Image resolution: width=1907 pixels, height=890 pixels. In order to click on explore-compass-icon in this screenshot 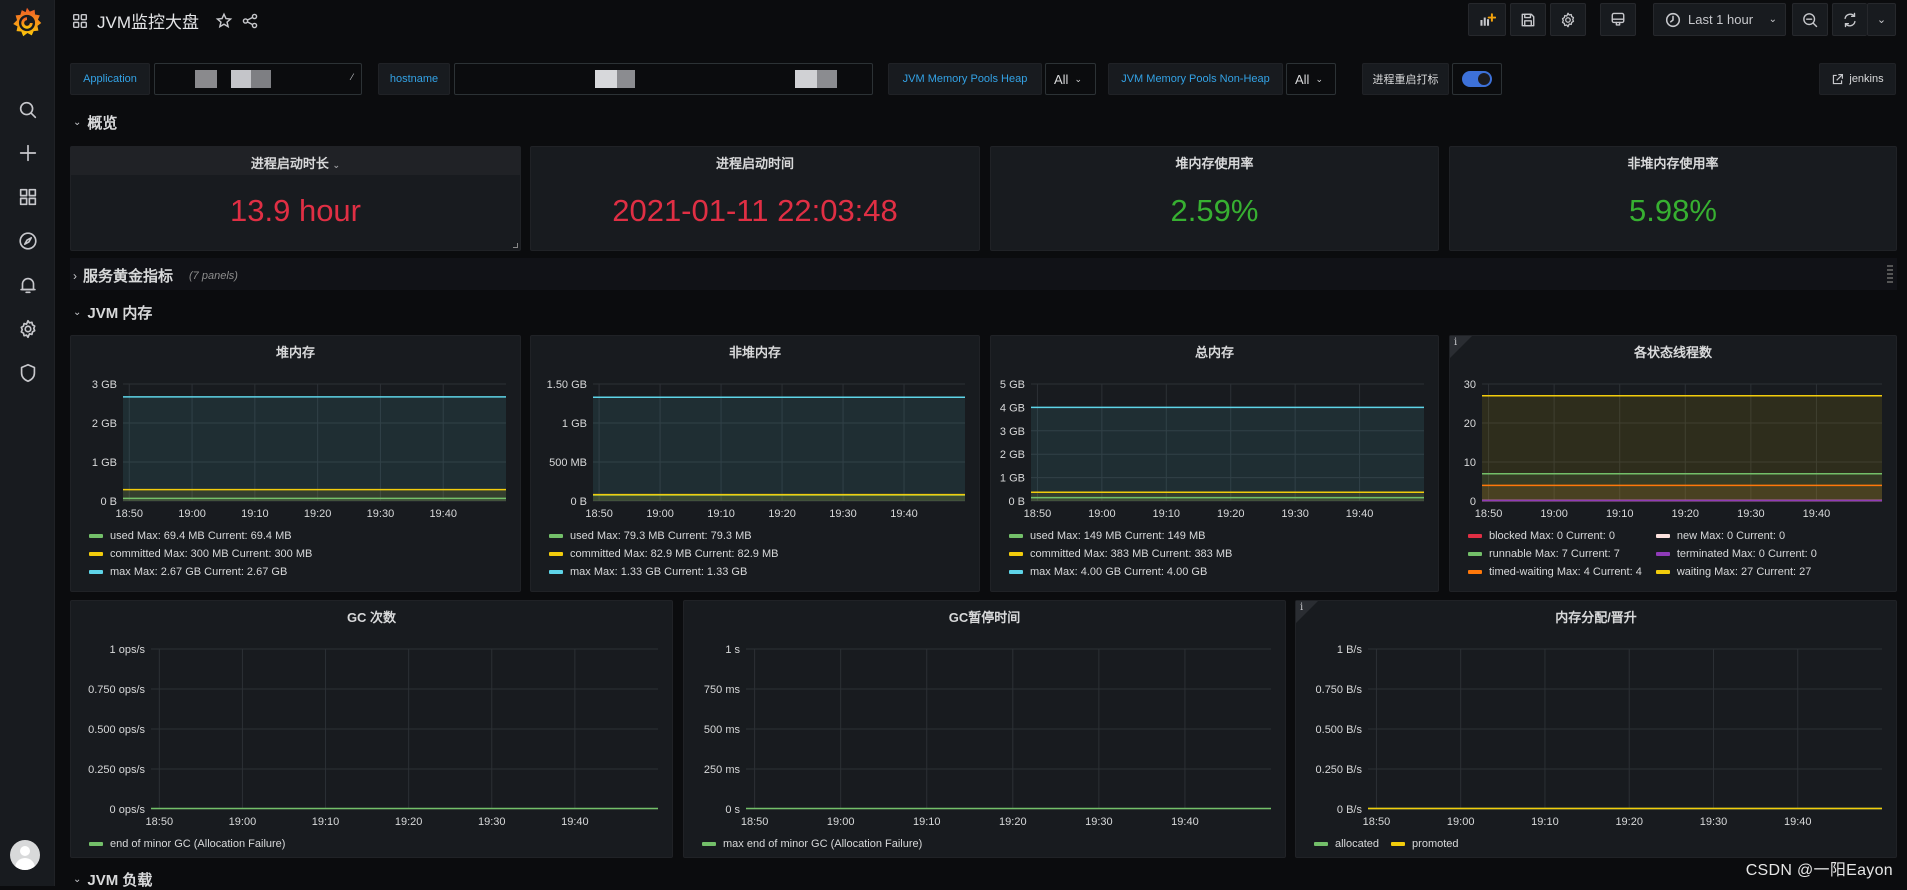, I will do `click(27, 241)`.